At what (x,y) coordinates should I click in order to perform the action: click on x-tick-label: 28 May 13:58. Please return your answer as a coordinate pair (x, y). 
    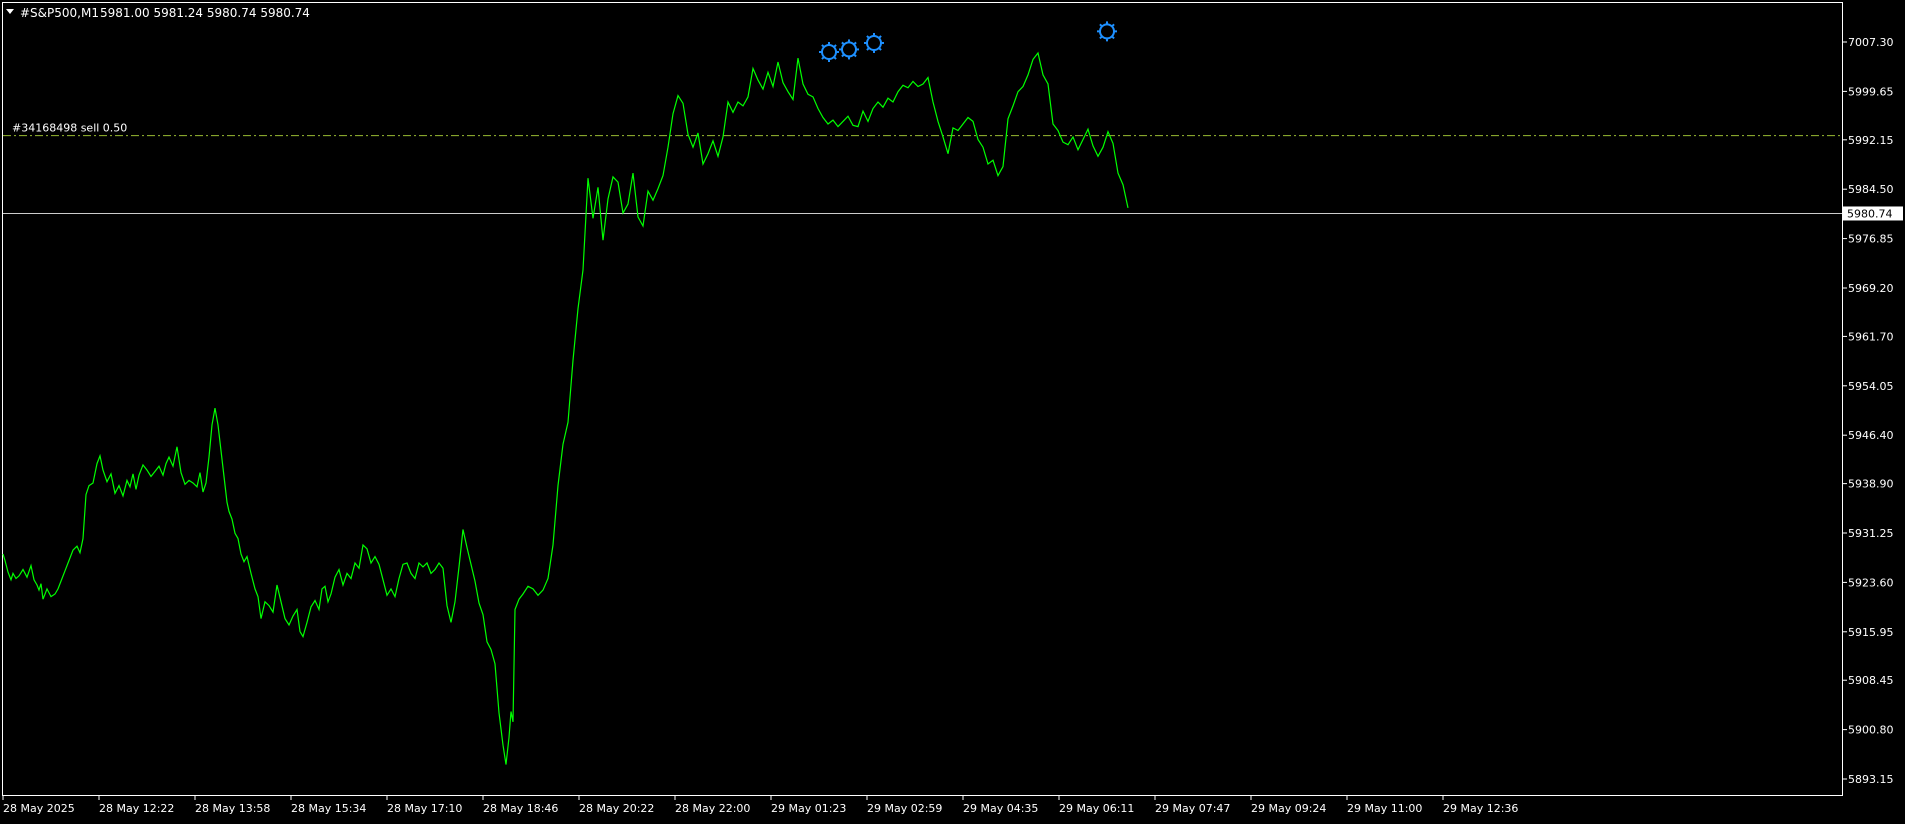
    Looking at the image, I should click on (232, 808).